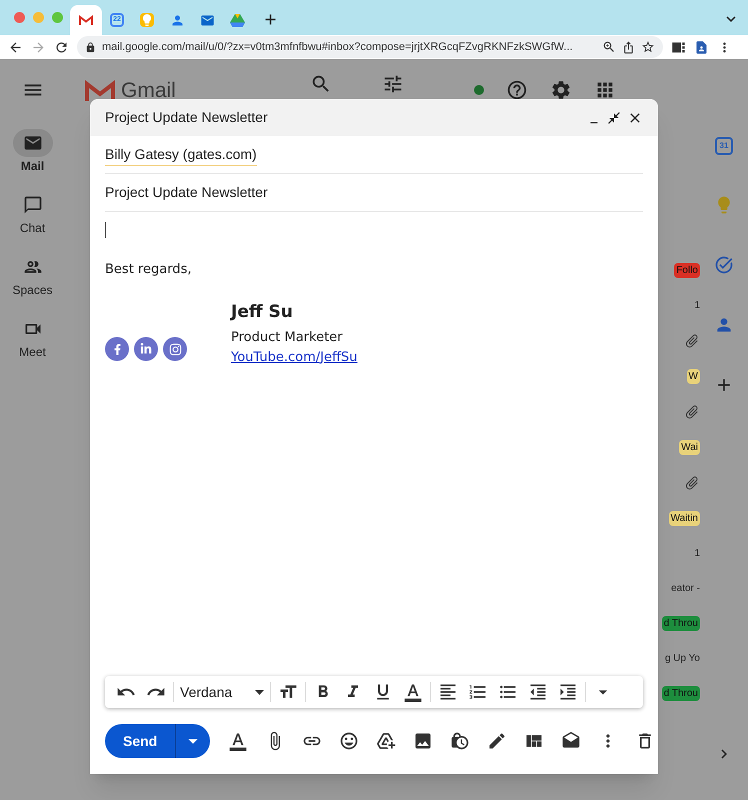  Describe the element at coordinates (561, 90) in the screenshot. I see `settings-icon` at that location.